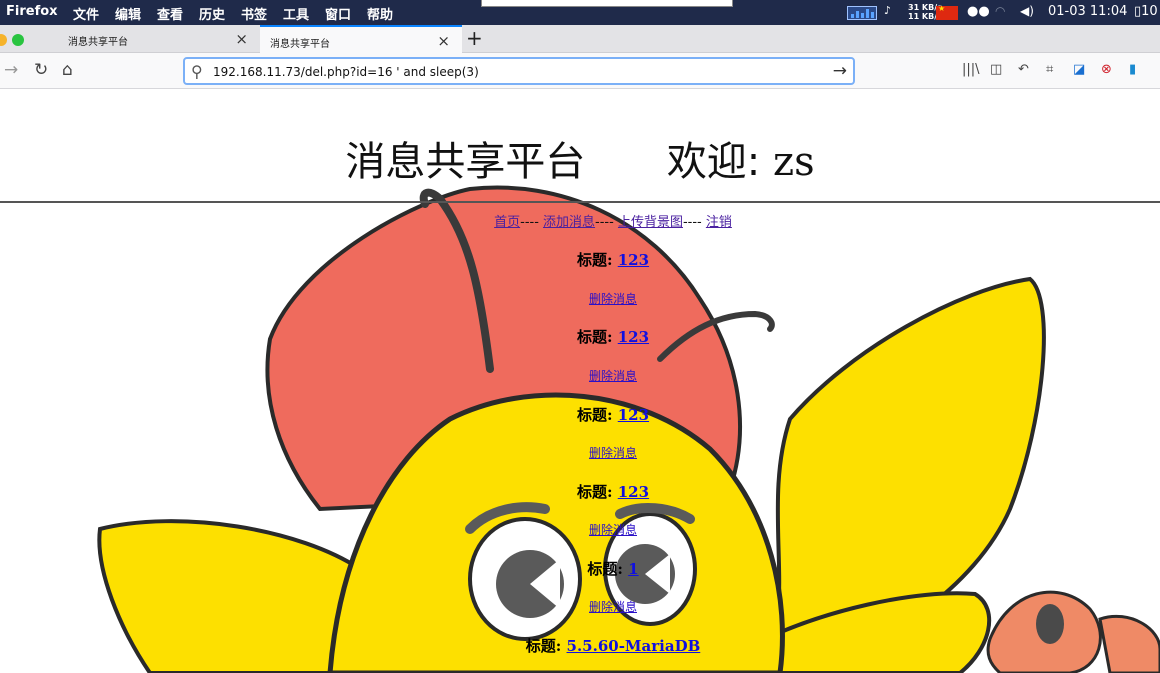  I want to click on go-arrow-icon: →, so click(840, 71).